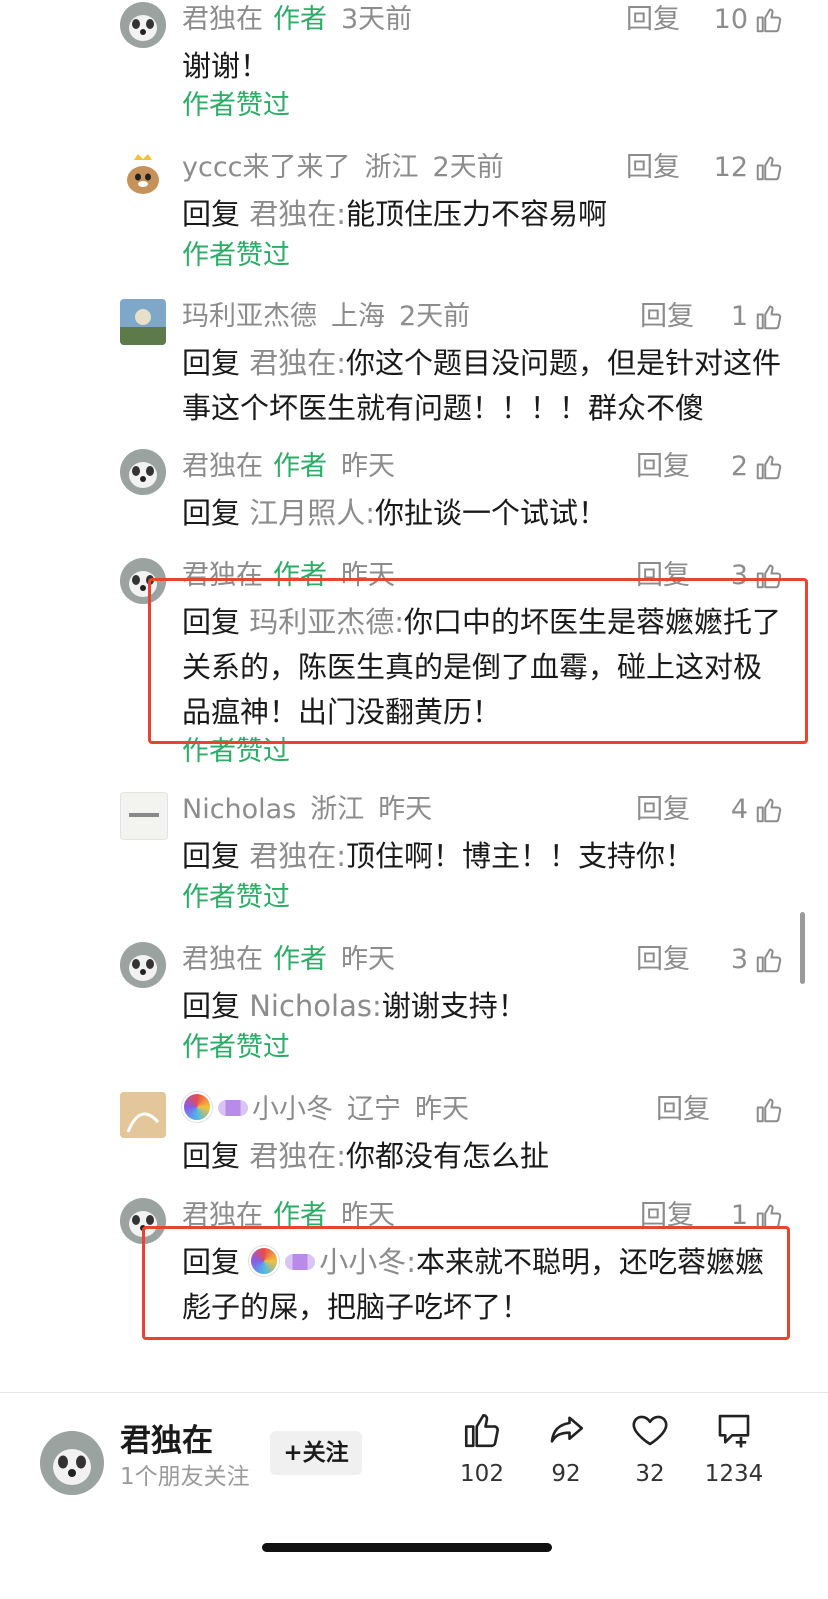 The height and width of the screenshot is (1599, 828). I want to click on like-button: 4, so click(757, 810).